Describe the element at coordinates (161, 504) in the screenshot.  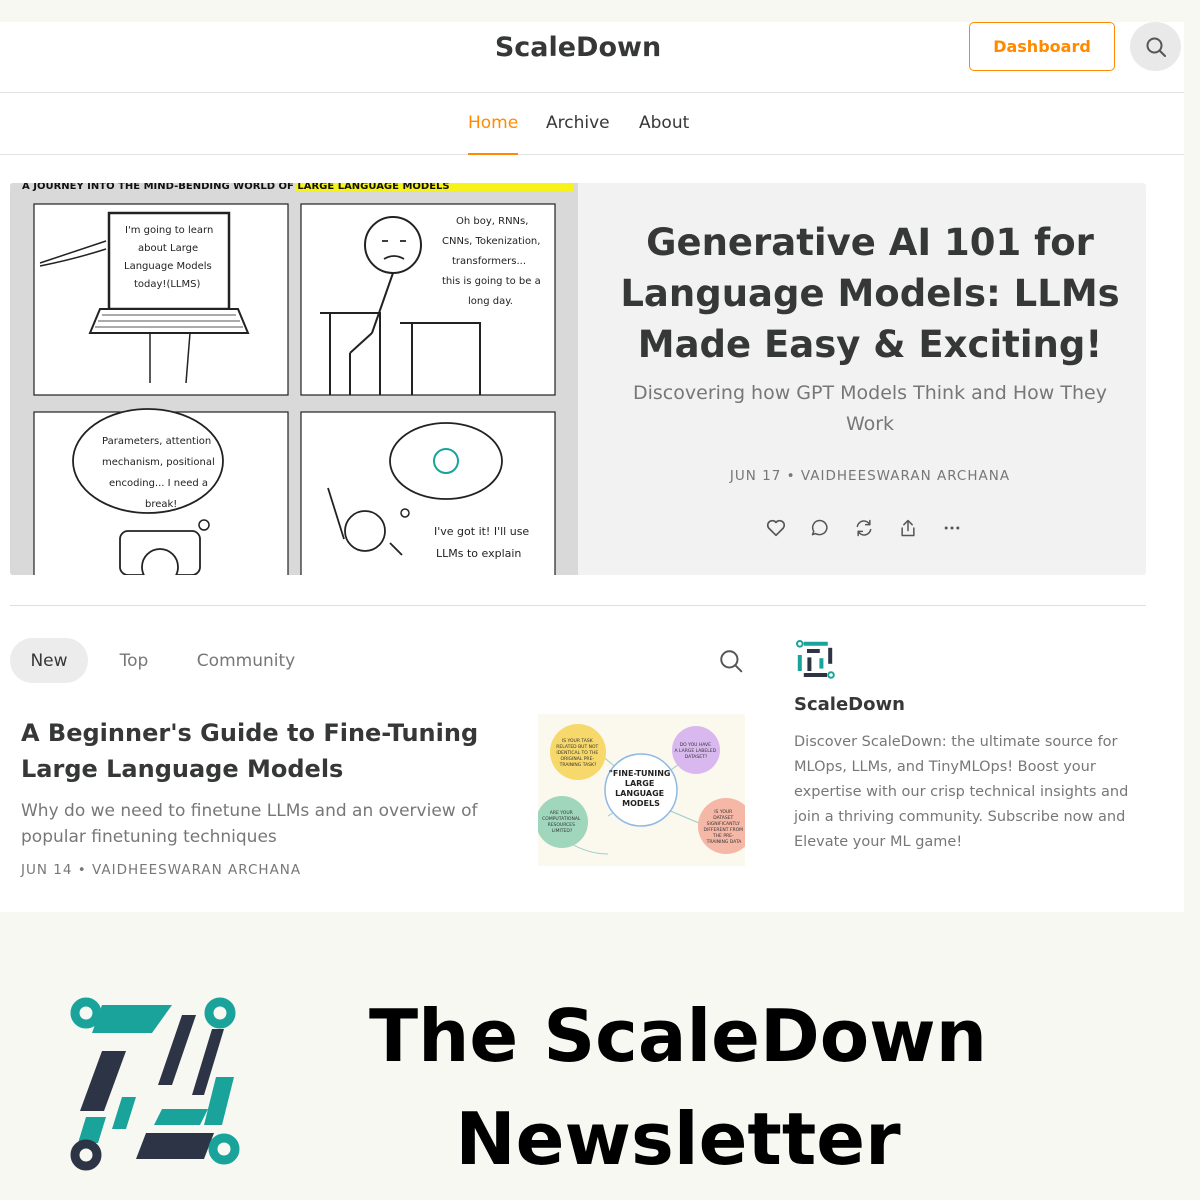
I see `panel3-line4: break!` at that location.